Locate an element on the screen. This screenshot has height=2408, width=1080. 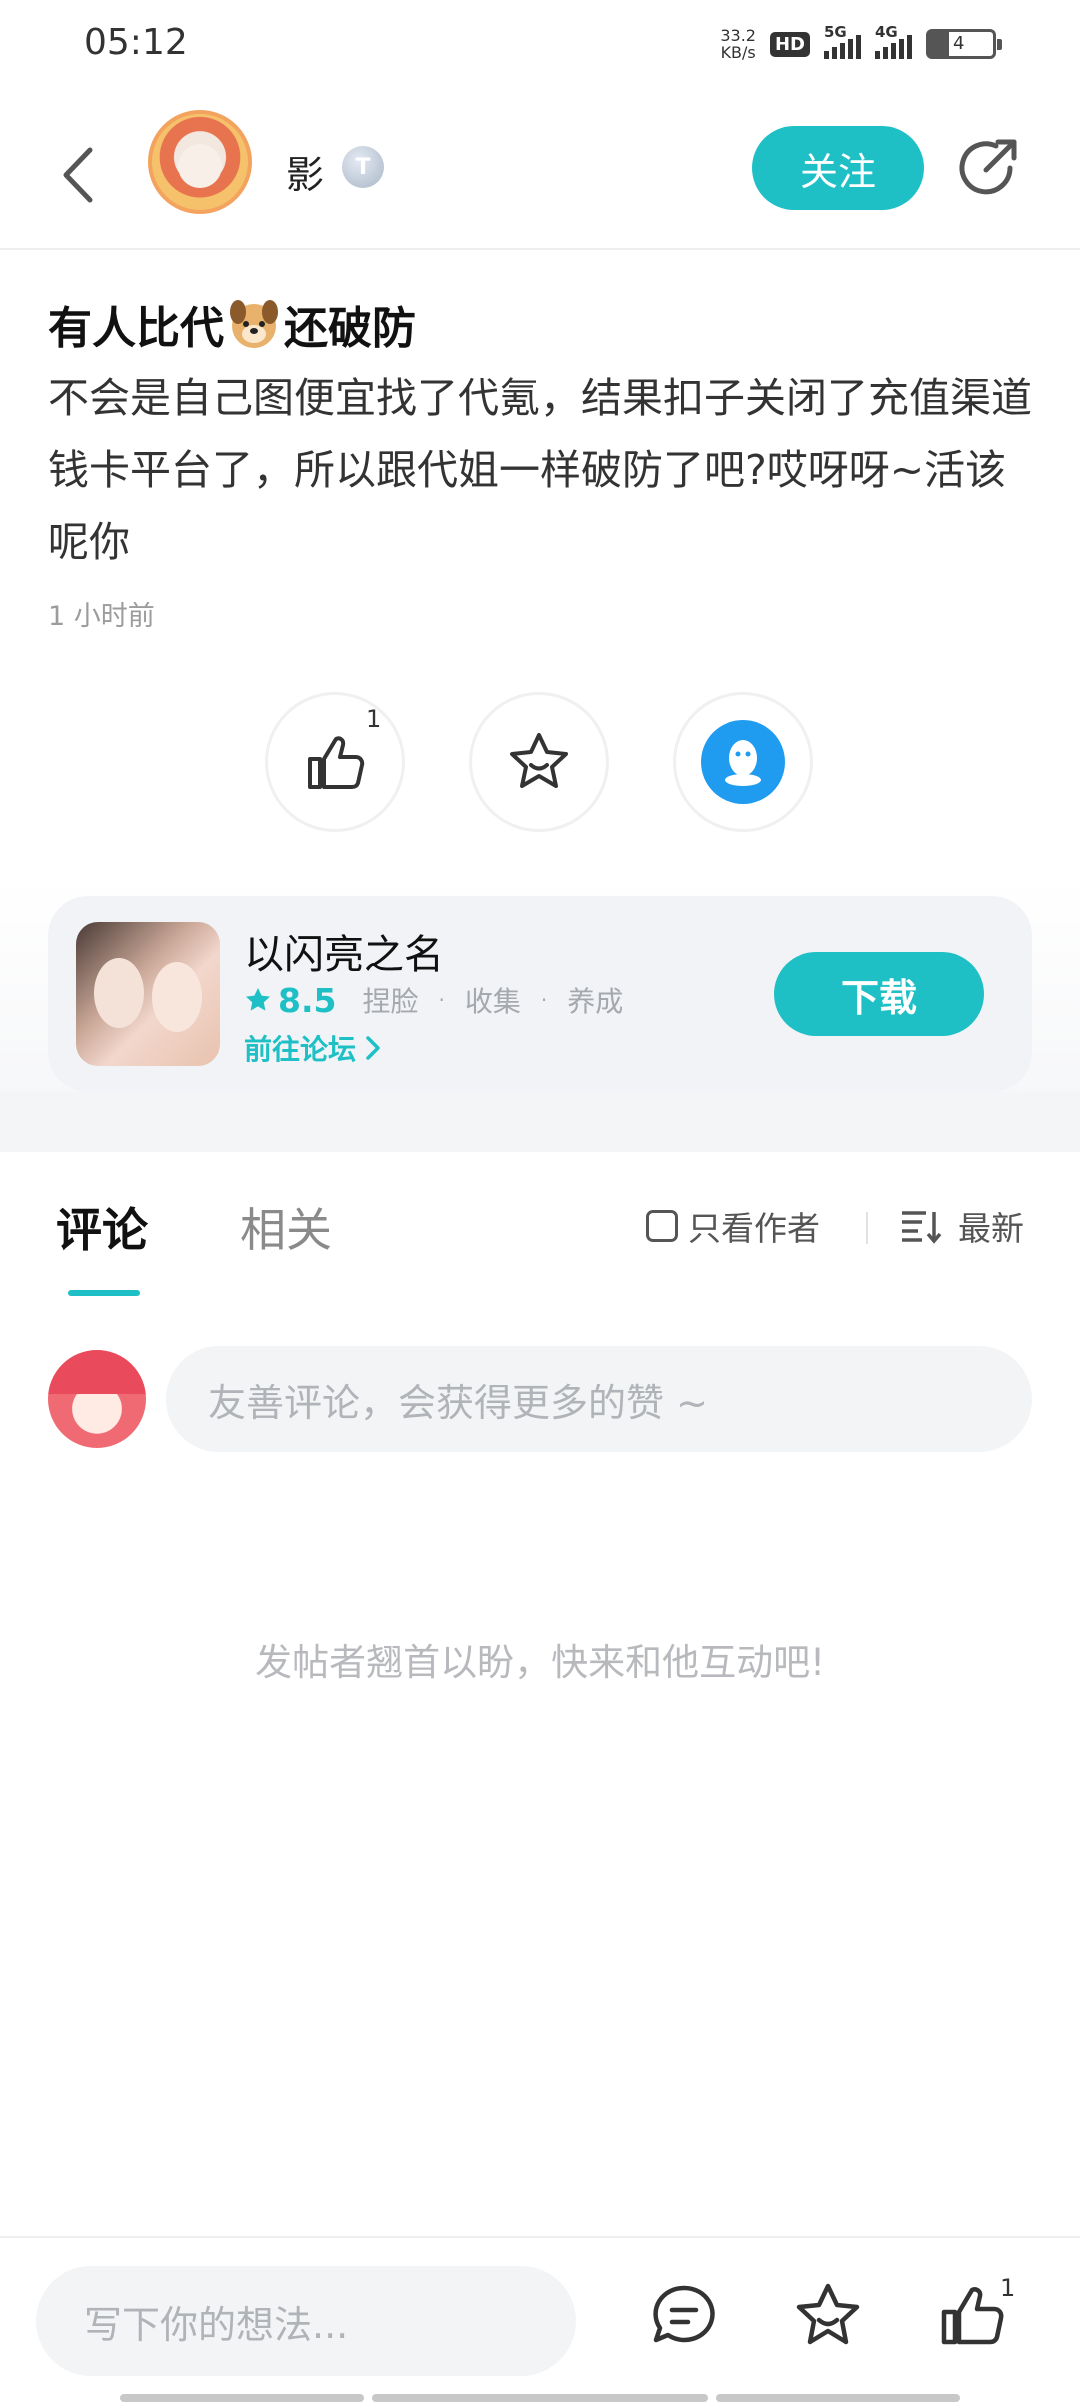
tab-related: 相关 is located at coordinates (286, 1227).